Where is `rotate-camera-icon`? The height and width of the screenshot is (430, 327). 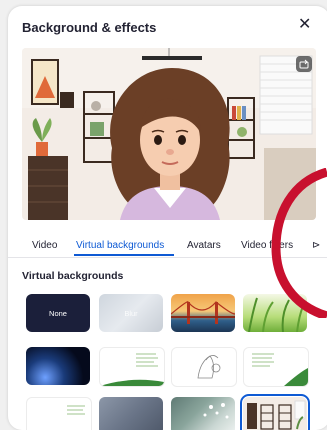 rotate-camera-icon is located at coordinates (304, 64).